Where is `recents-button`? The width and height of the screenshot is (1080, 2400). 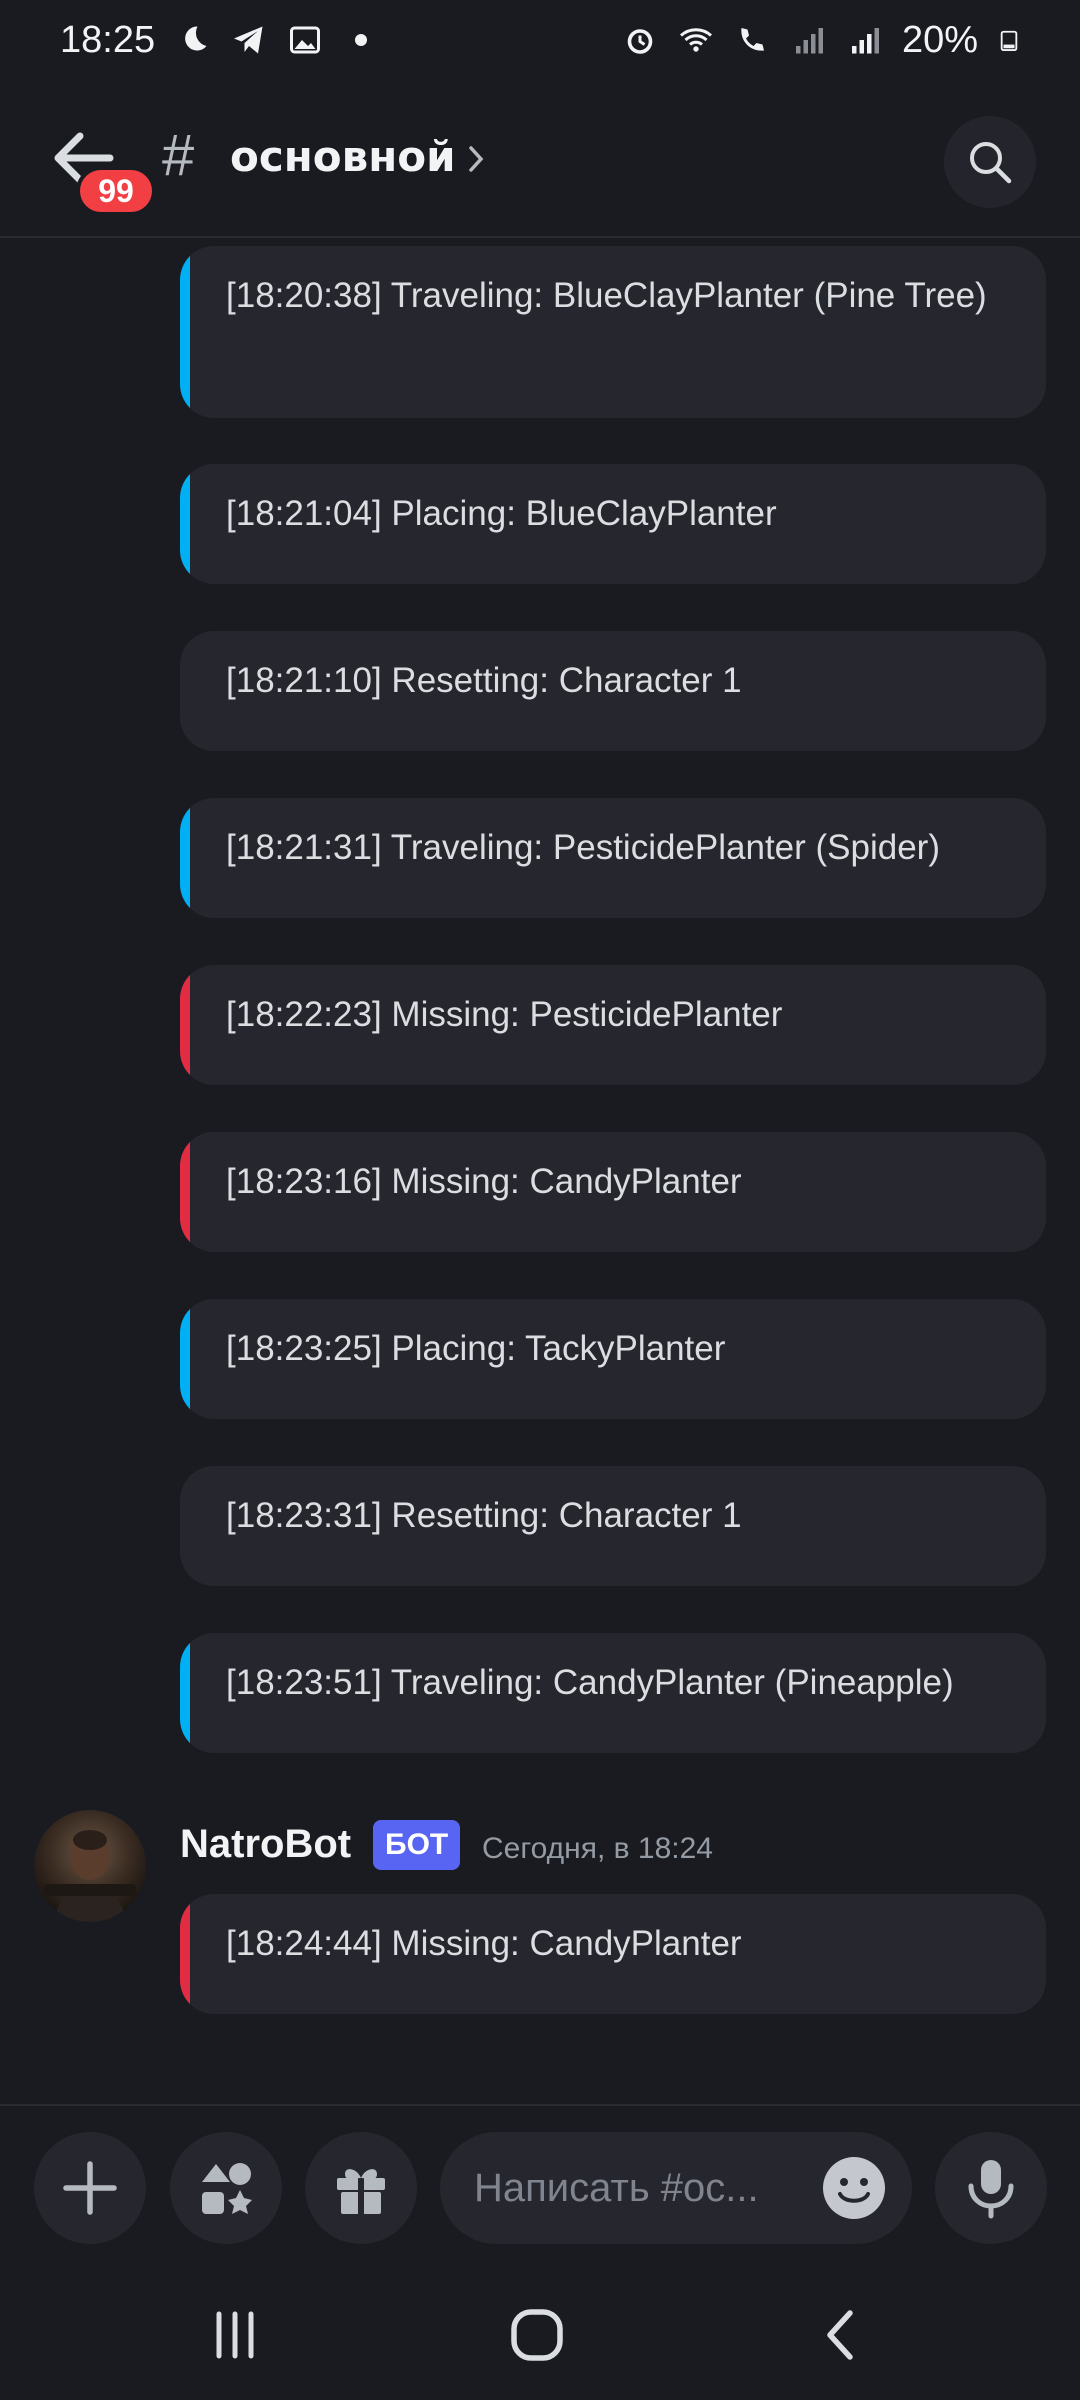 recents-button is located at coordinates (235, 2335).